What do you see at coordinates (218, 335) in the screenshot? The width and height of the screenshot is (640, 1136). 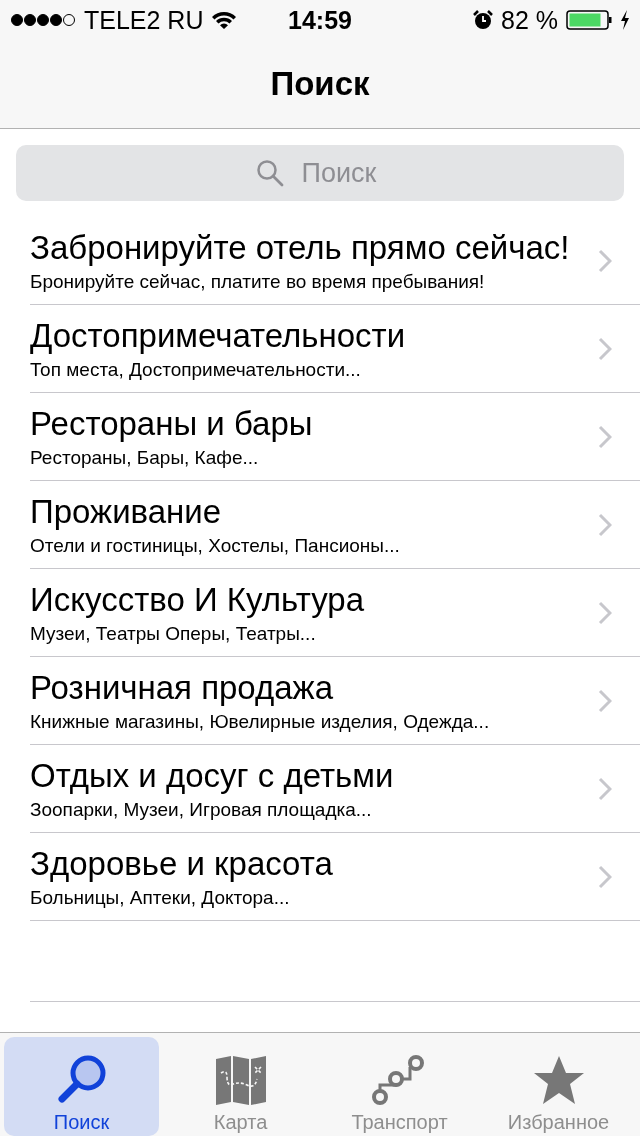 I see `category-title: Достопримечательности` at bounding box center [218, 335].